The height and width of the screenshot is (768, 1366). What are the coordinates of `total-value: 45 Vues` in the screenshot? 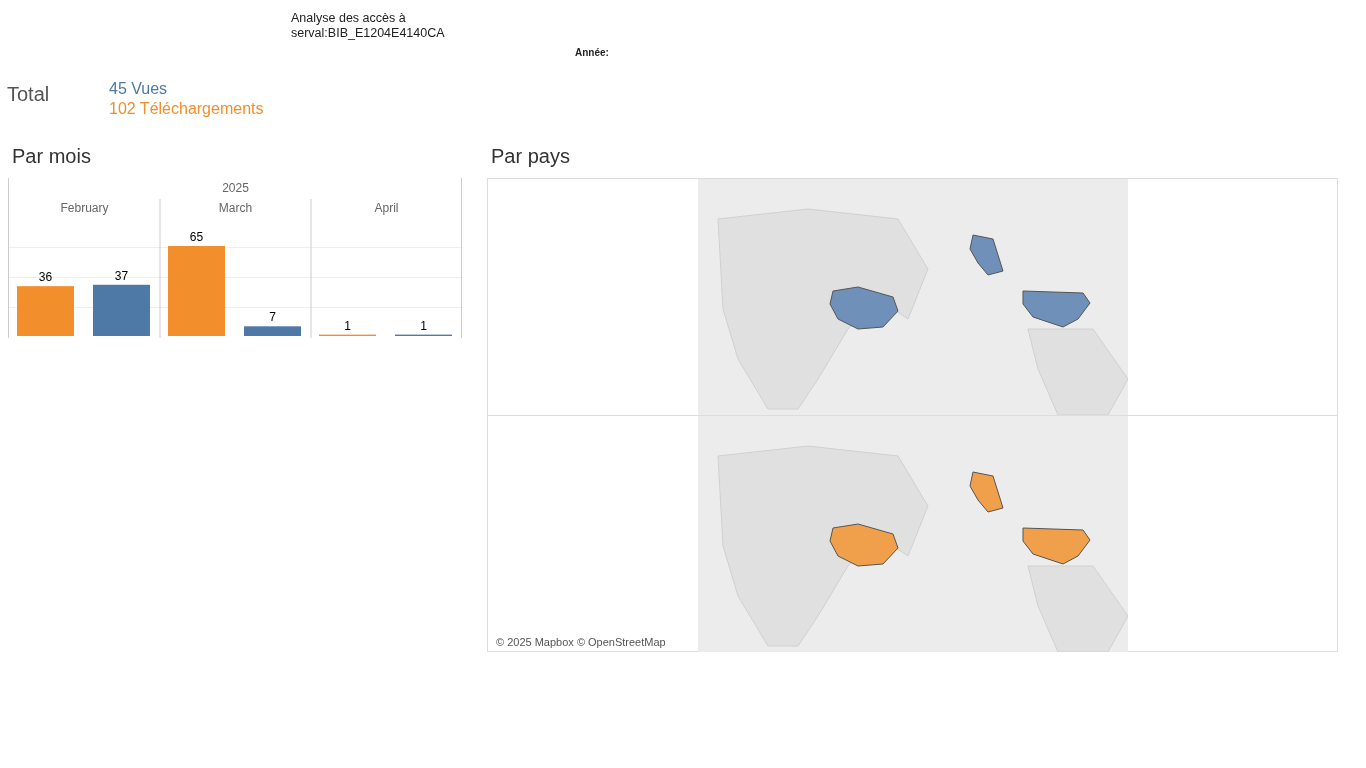 It's located at (139, 89).